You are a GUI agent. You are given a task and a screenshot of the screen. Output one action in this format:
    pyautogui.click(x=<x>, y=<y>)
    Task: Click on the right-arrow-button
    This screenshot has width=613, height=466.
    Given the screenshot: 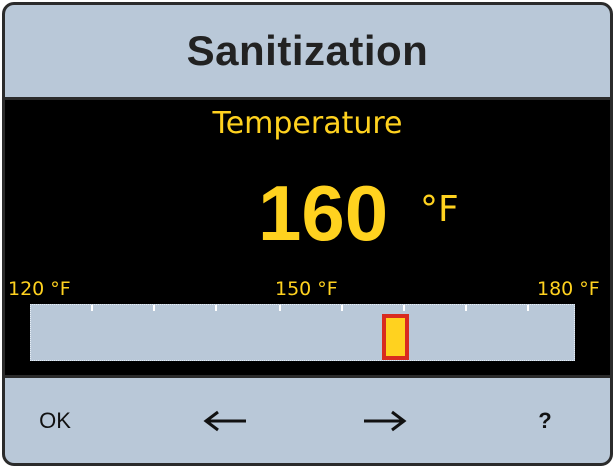 What is the action you would take?
    pyautogui.click(x=385, y=420)
    